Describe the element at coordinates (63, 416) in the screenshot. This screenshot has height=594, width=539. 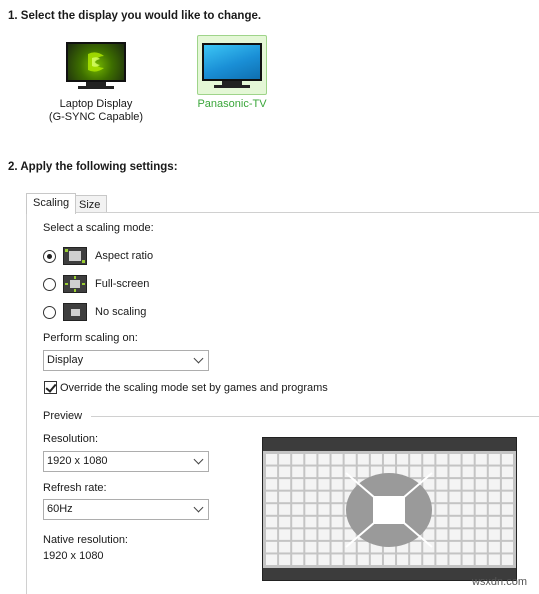
I see `preview-heading: Preview` at that location.